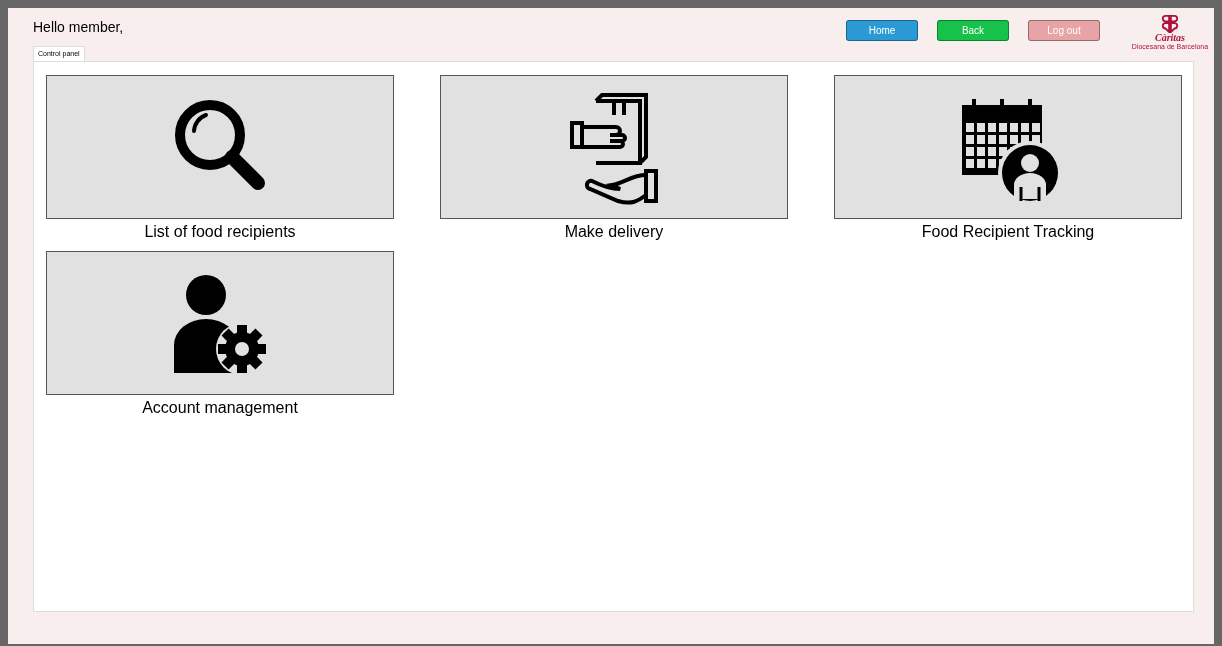 The width and height of the screenshot is (1222, 646). I want to click on greeting-text: Hello member,, so click(79, 27).